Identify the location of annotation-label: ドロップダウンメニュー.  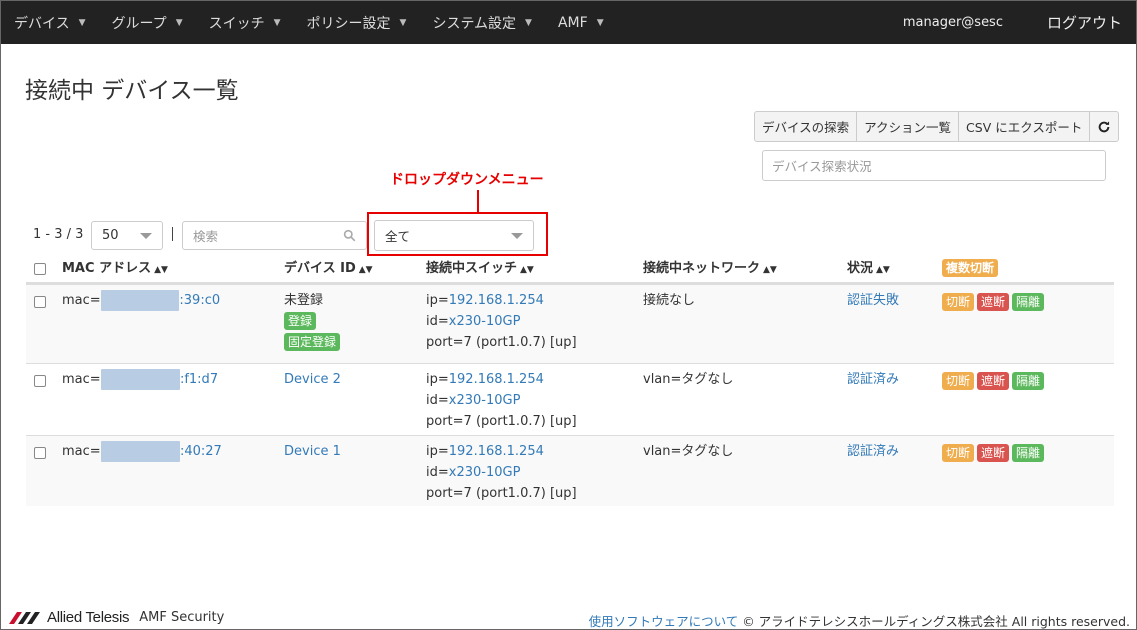
(467, 180).